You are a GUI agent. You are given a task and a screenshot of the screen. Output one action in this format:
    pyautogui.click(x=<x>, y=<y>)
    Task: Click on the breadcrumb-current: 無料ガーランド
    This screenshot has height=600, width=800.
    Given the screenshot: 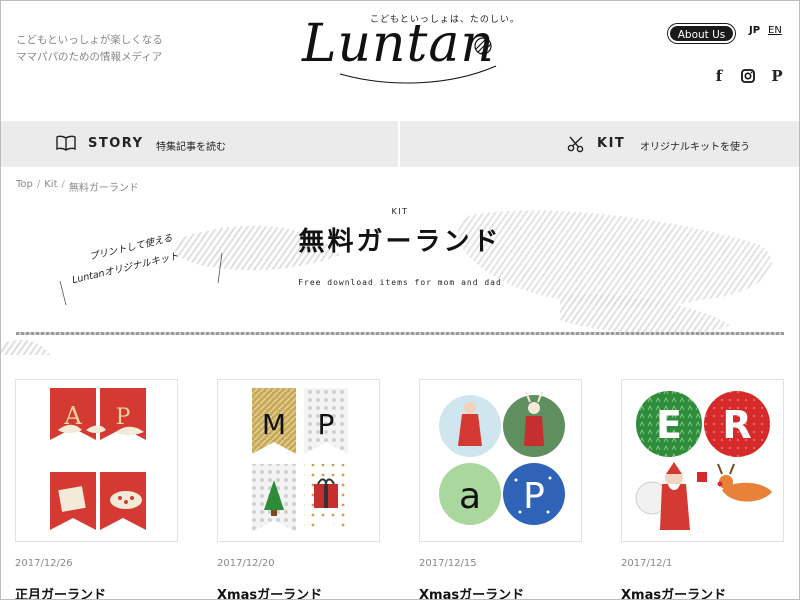 What is the action you would take?
    pyautogui.click(x=103, y=188)
    